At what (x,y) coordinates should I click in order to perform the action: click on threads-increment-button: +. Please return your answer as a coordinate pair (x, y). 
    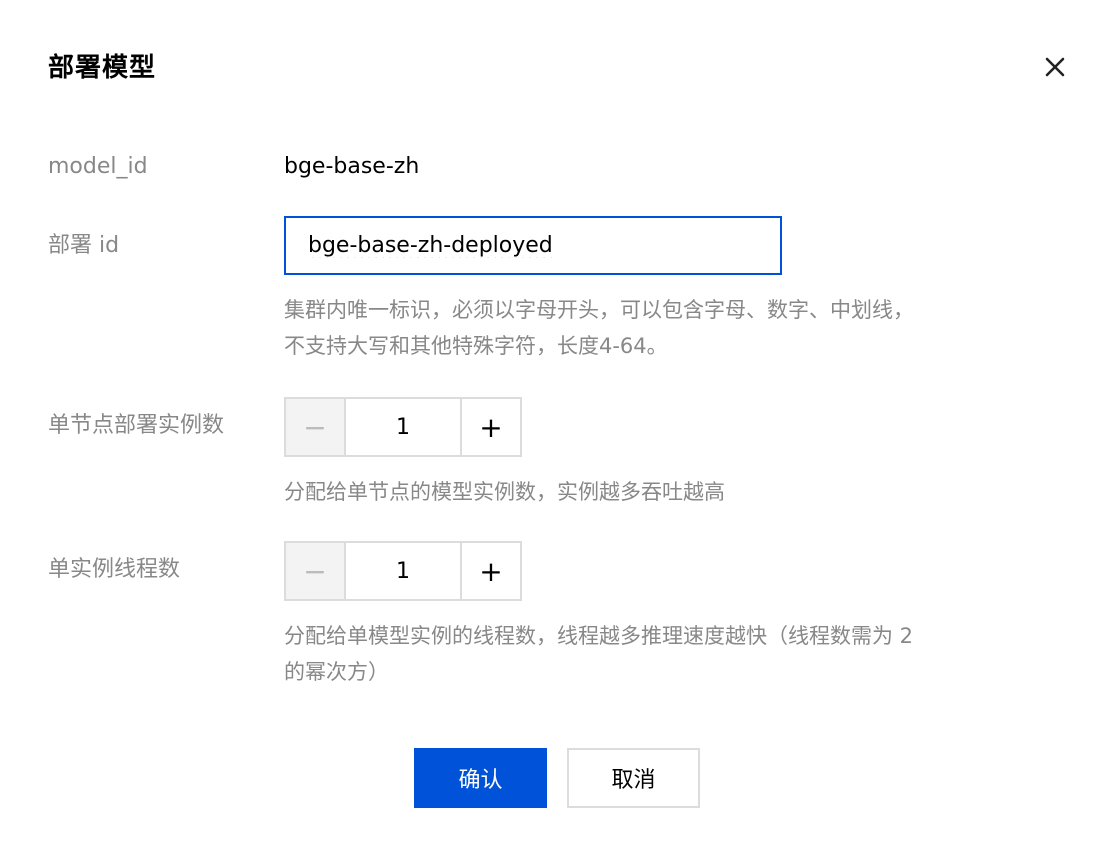
    Looking at the image, I should click on (490, 571).